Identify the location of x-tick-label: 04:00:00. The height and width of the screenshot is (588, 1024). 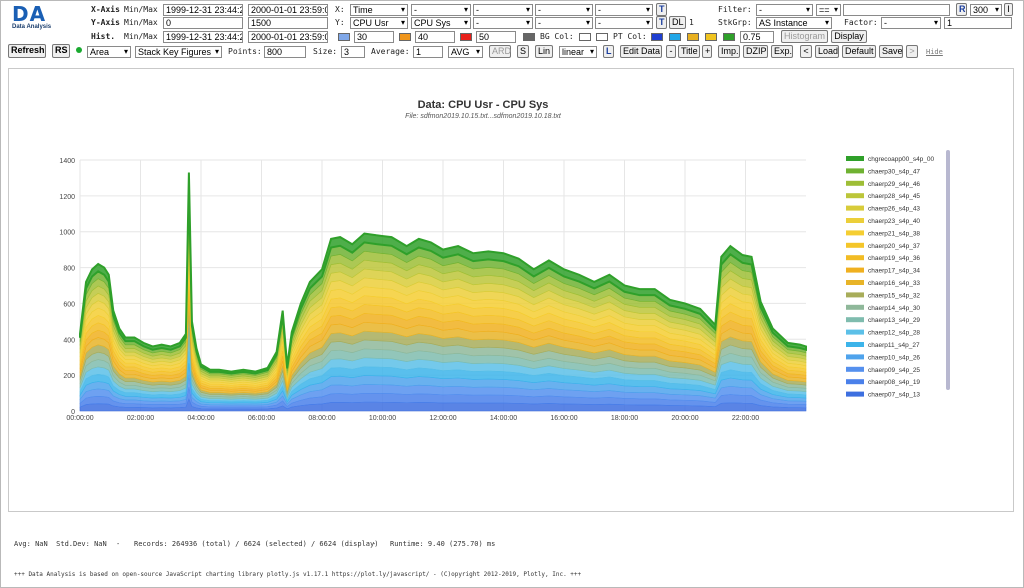
(200, 418).